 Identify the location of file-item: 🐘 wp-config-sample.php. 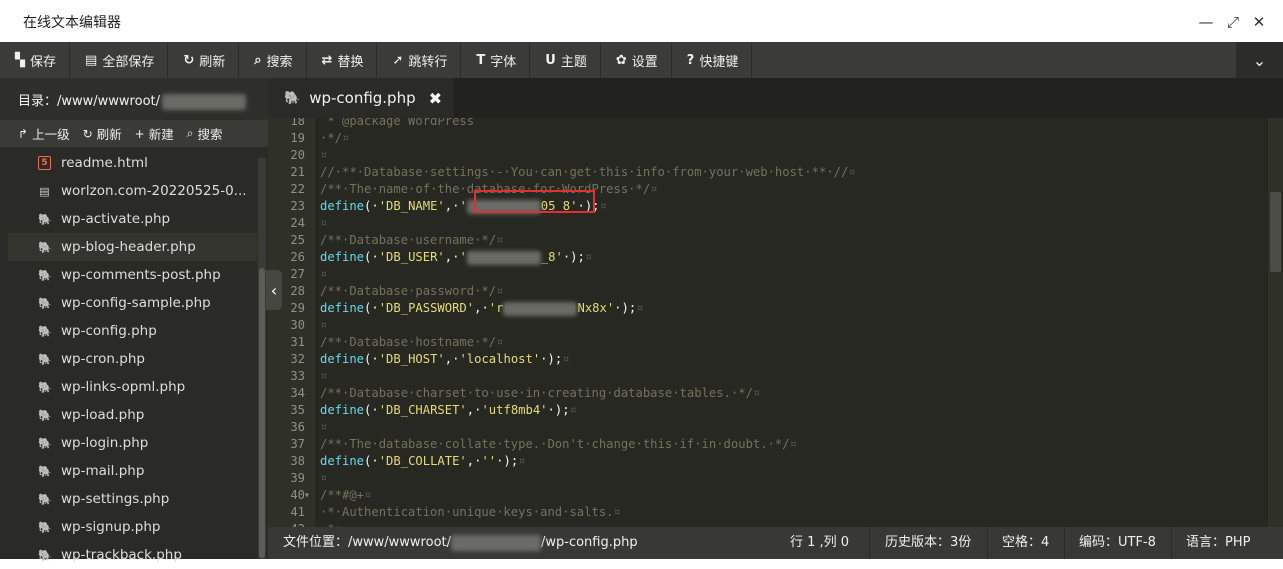
(132, 303).